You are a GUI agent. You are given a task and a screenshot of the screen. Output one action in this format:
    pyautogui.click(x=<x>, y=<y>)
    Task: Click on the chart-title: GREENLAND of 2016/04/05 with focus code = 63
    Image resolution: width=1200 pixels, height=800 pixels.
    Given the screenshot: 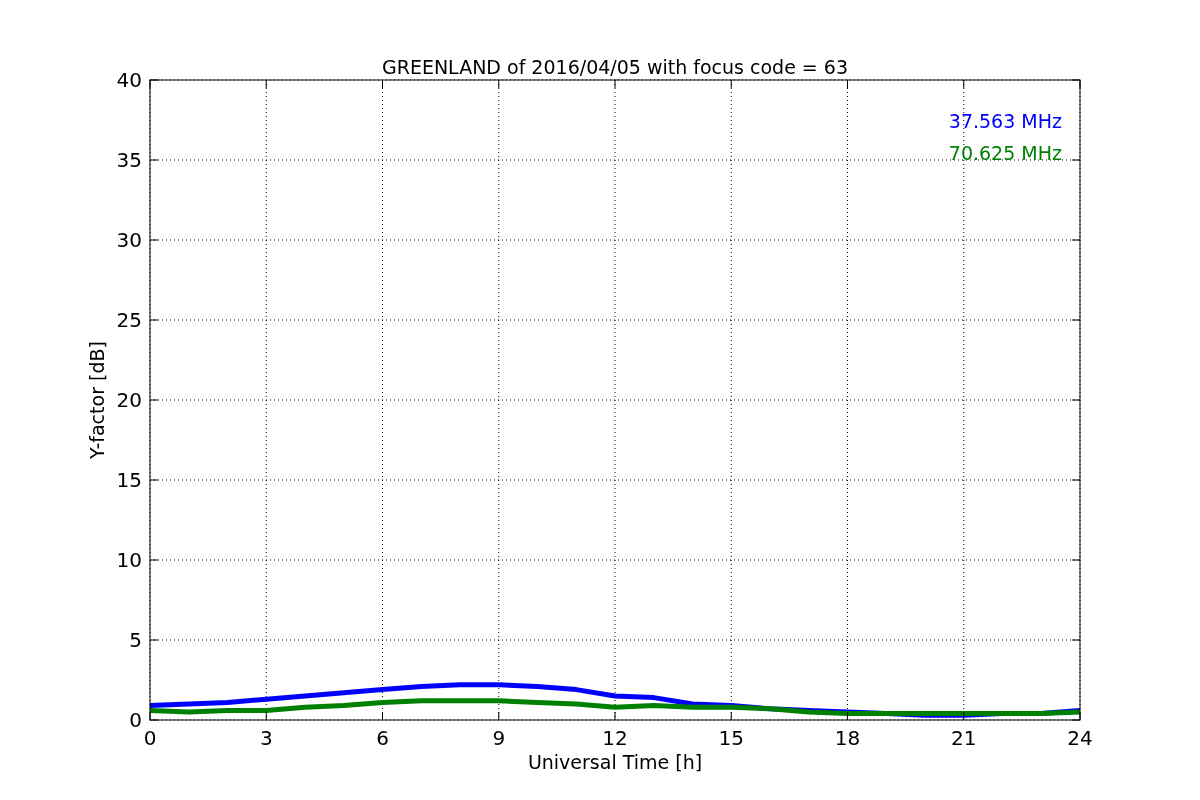 What is the action you would take?
    pyautogui.click(x=615, y=67)
    